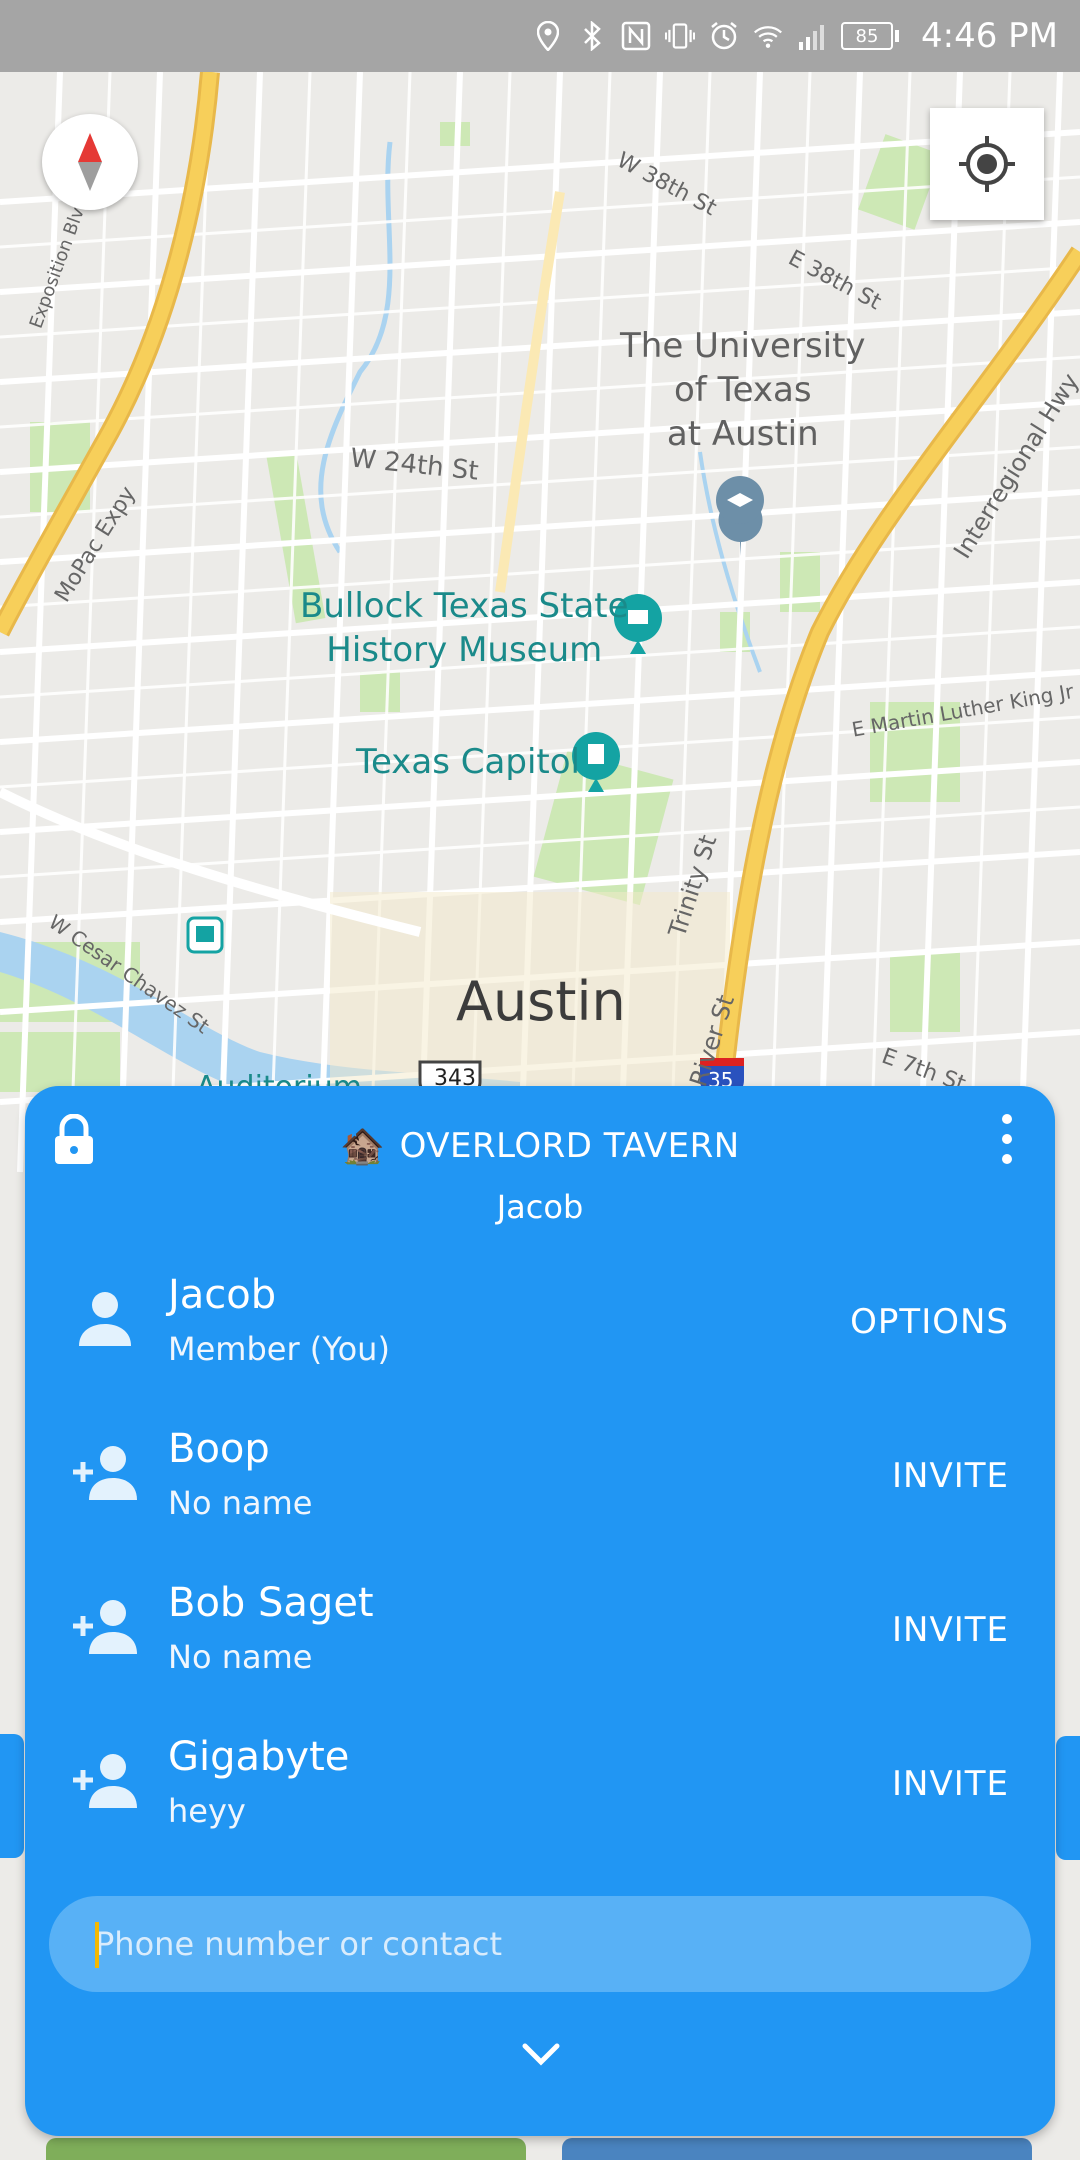 This screenshot has width=1080, height=2160. Describe the element at coordinates (743, 390) in the screenshot. I see `map-label-university: The University of Texas at Austin` at that location.